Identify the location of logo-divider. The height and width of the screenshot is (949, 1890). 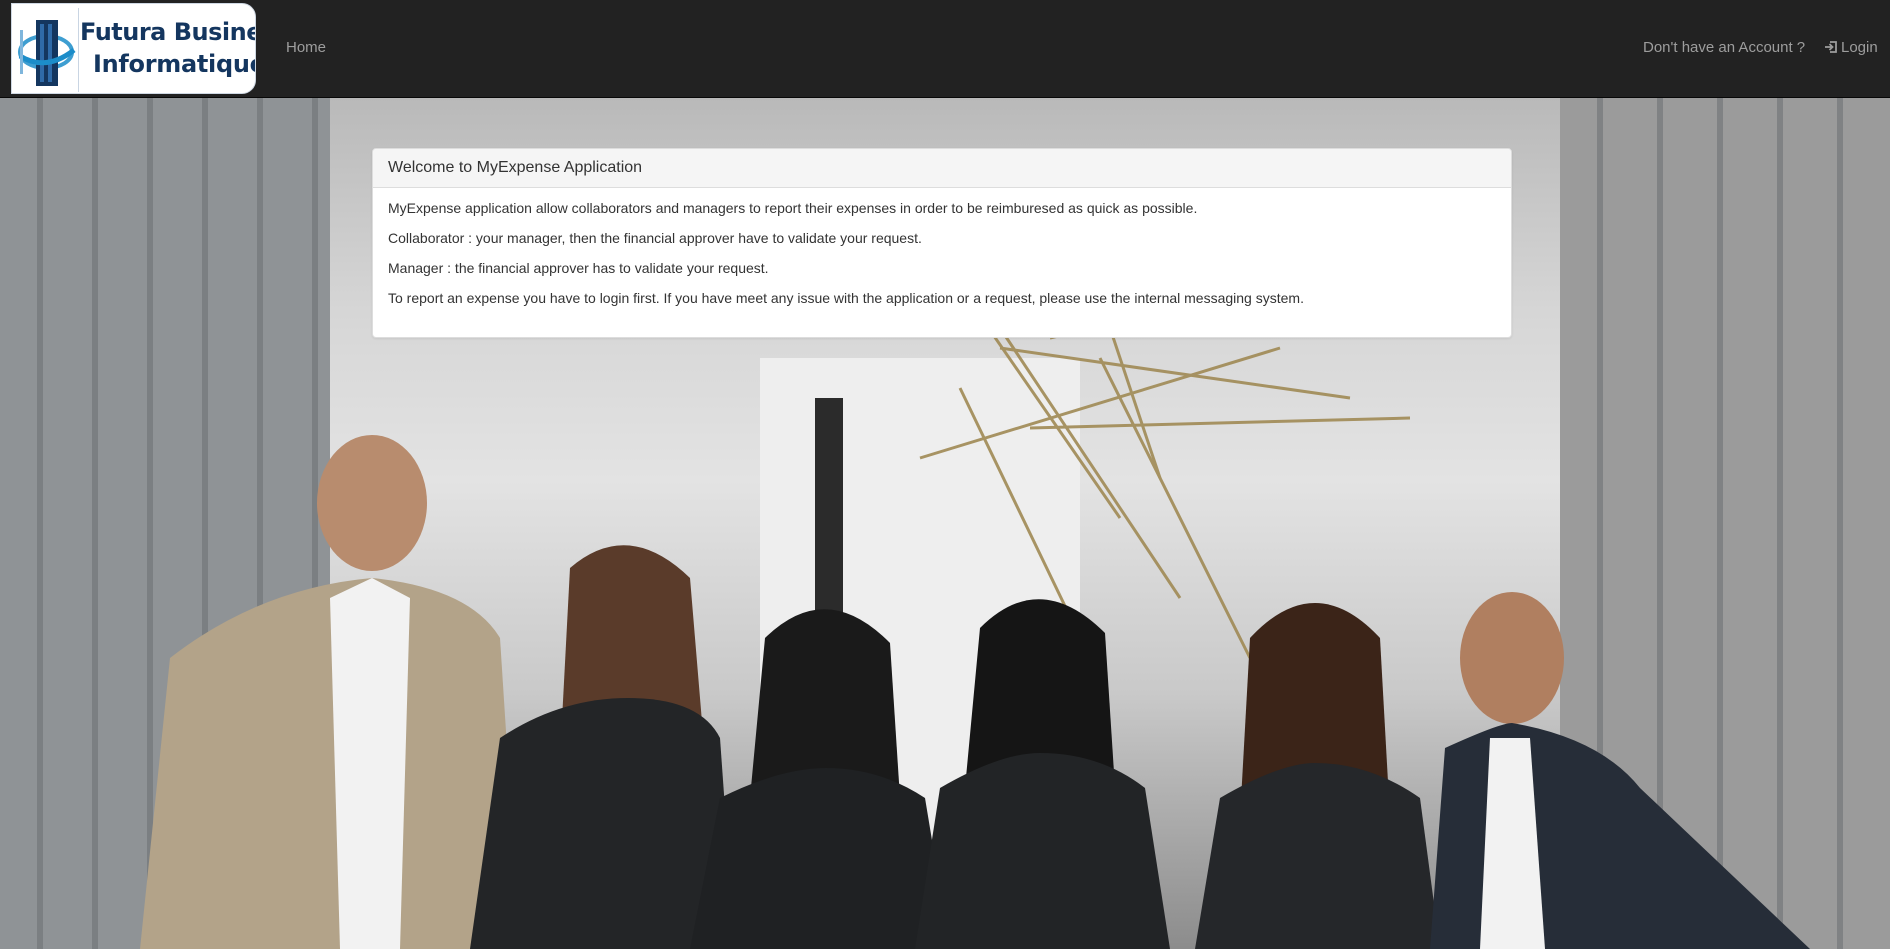
(78, 50).